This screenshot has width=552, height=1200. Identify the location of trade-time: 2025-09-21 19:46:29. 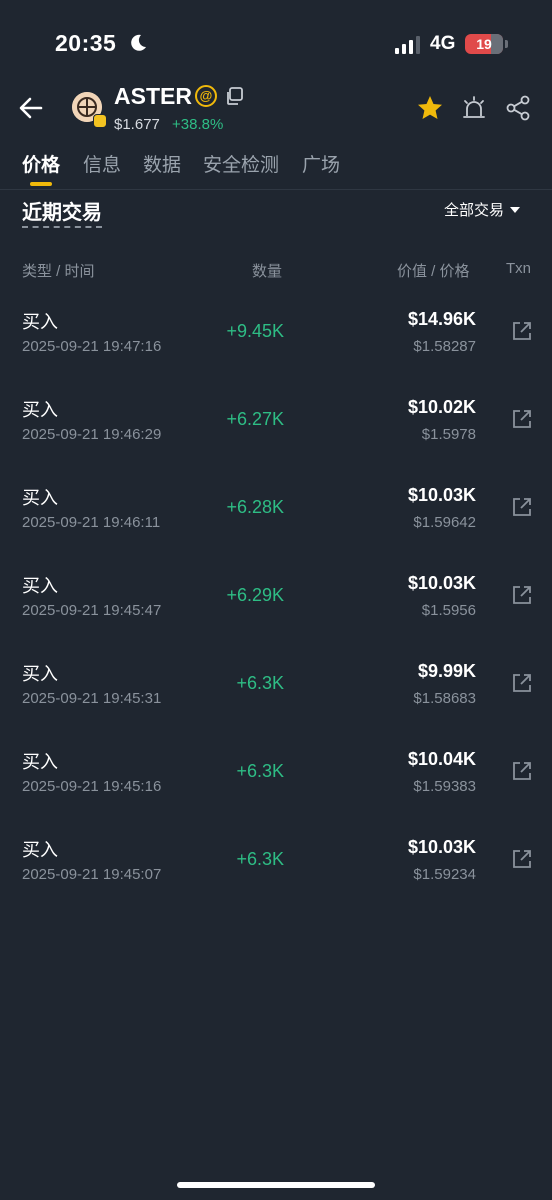
(92, 434).